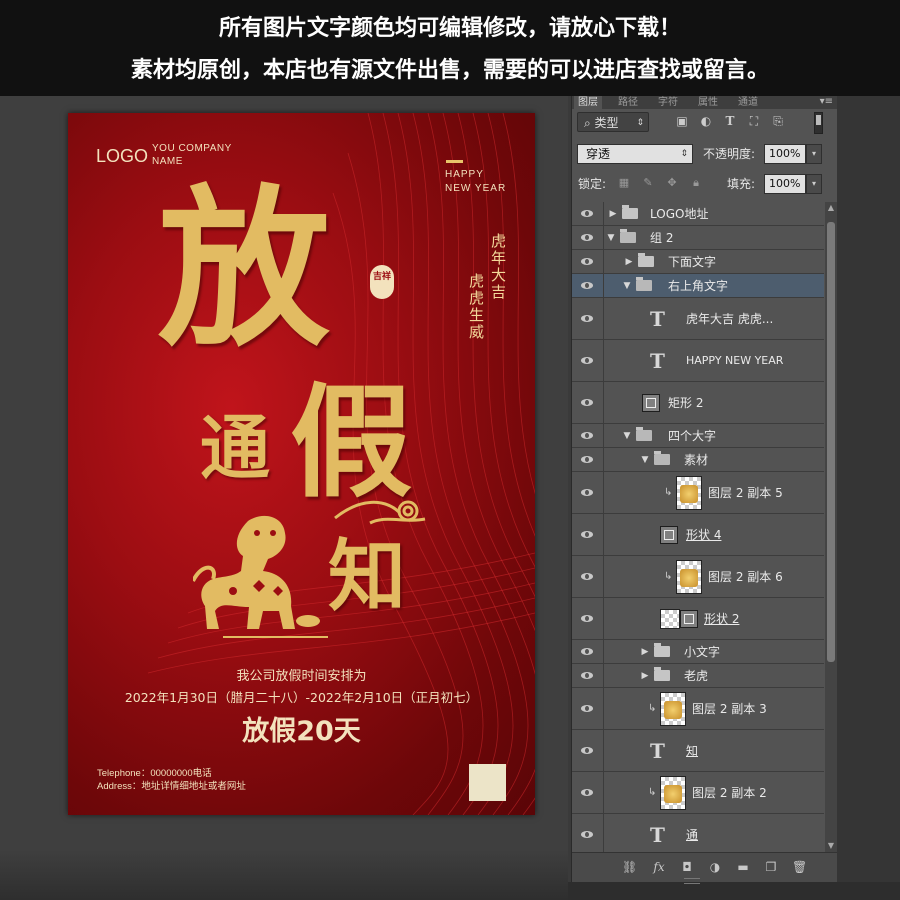  I want to click on scroll-down-icon: ▼, so click(831, 846).